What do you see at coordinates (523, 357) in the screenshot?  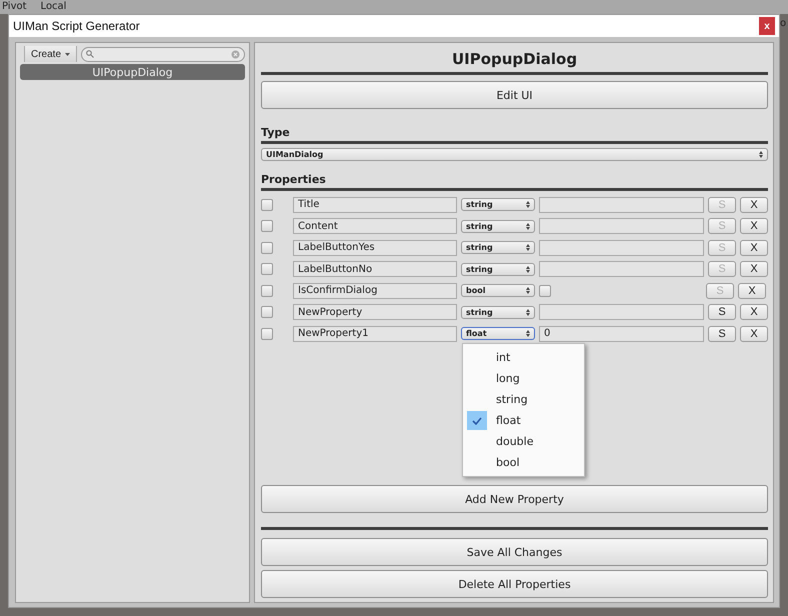 I see `menu-item: int` at bounding box center [523, 357].